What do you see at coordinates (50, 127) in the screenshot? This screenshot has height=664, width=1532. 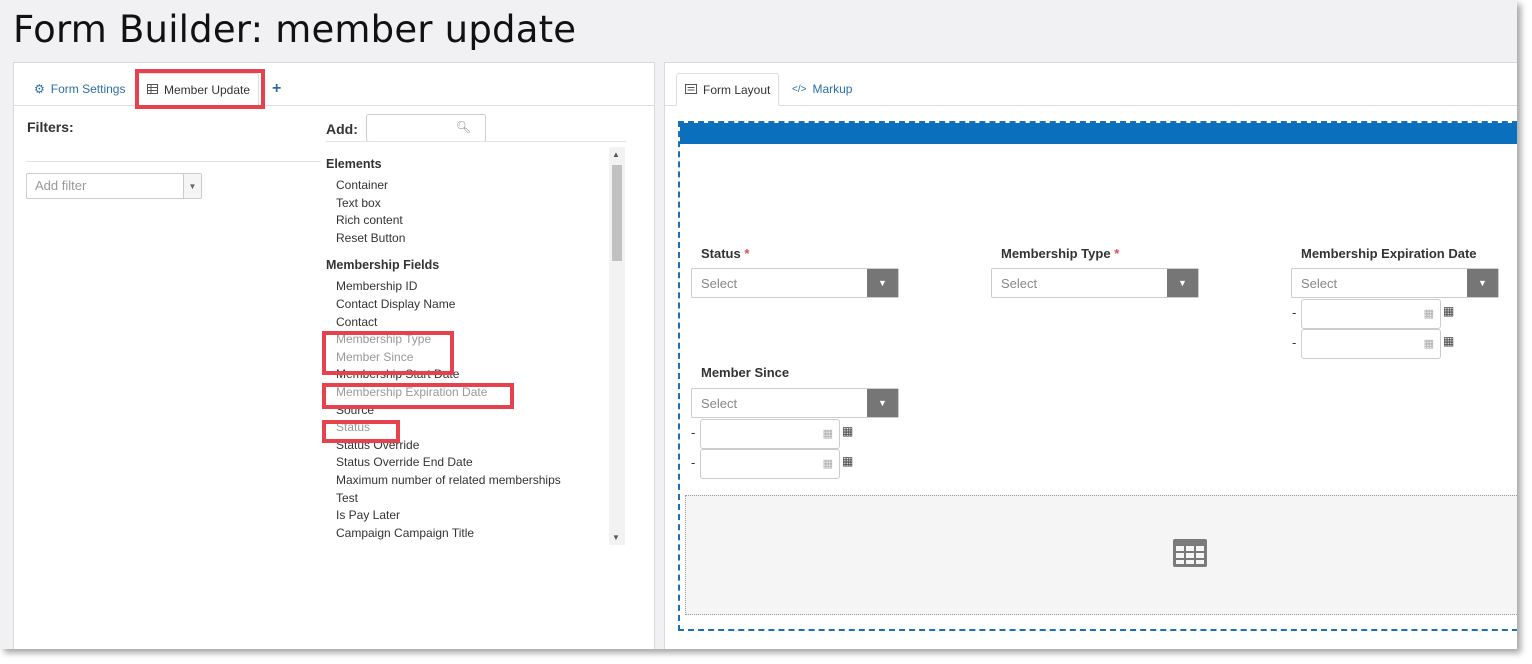 I see `filters-label: Filters:` at bounding box center [50, 127].